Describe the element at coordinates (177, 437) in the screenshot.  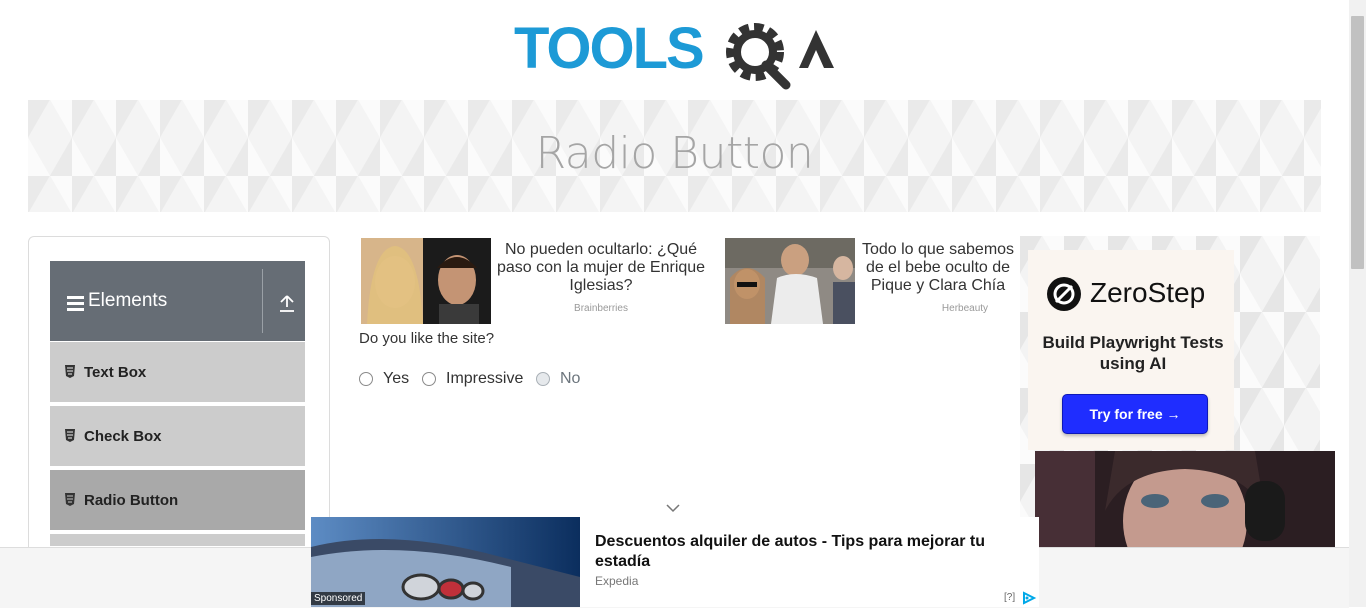
I see `sidebar-item-check-box: Check Box` at that location.